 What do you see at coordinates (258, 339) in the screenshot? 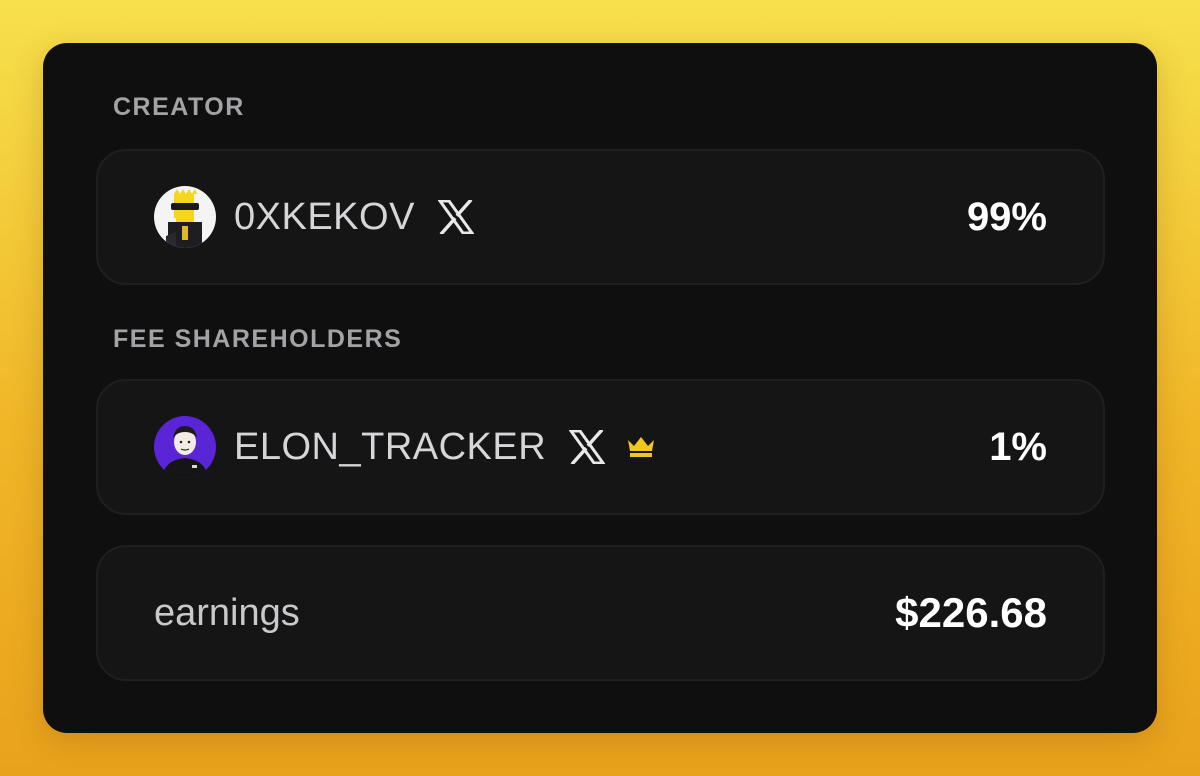
I see `shareholders-section-label: FEE SHAREHOLDERS` at bounding box center [258, 339].